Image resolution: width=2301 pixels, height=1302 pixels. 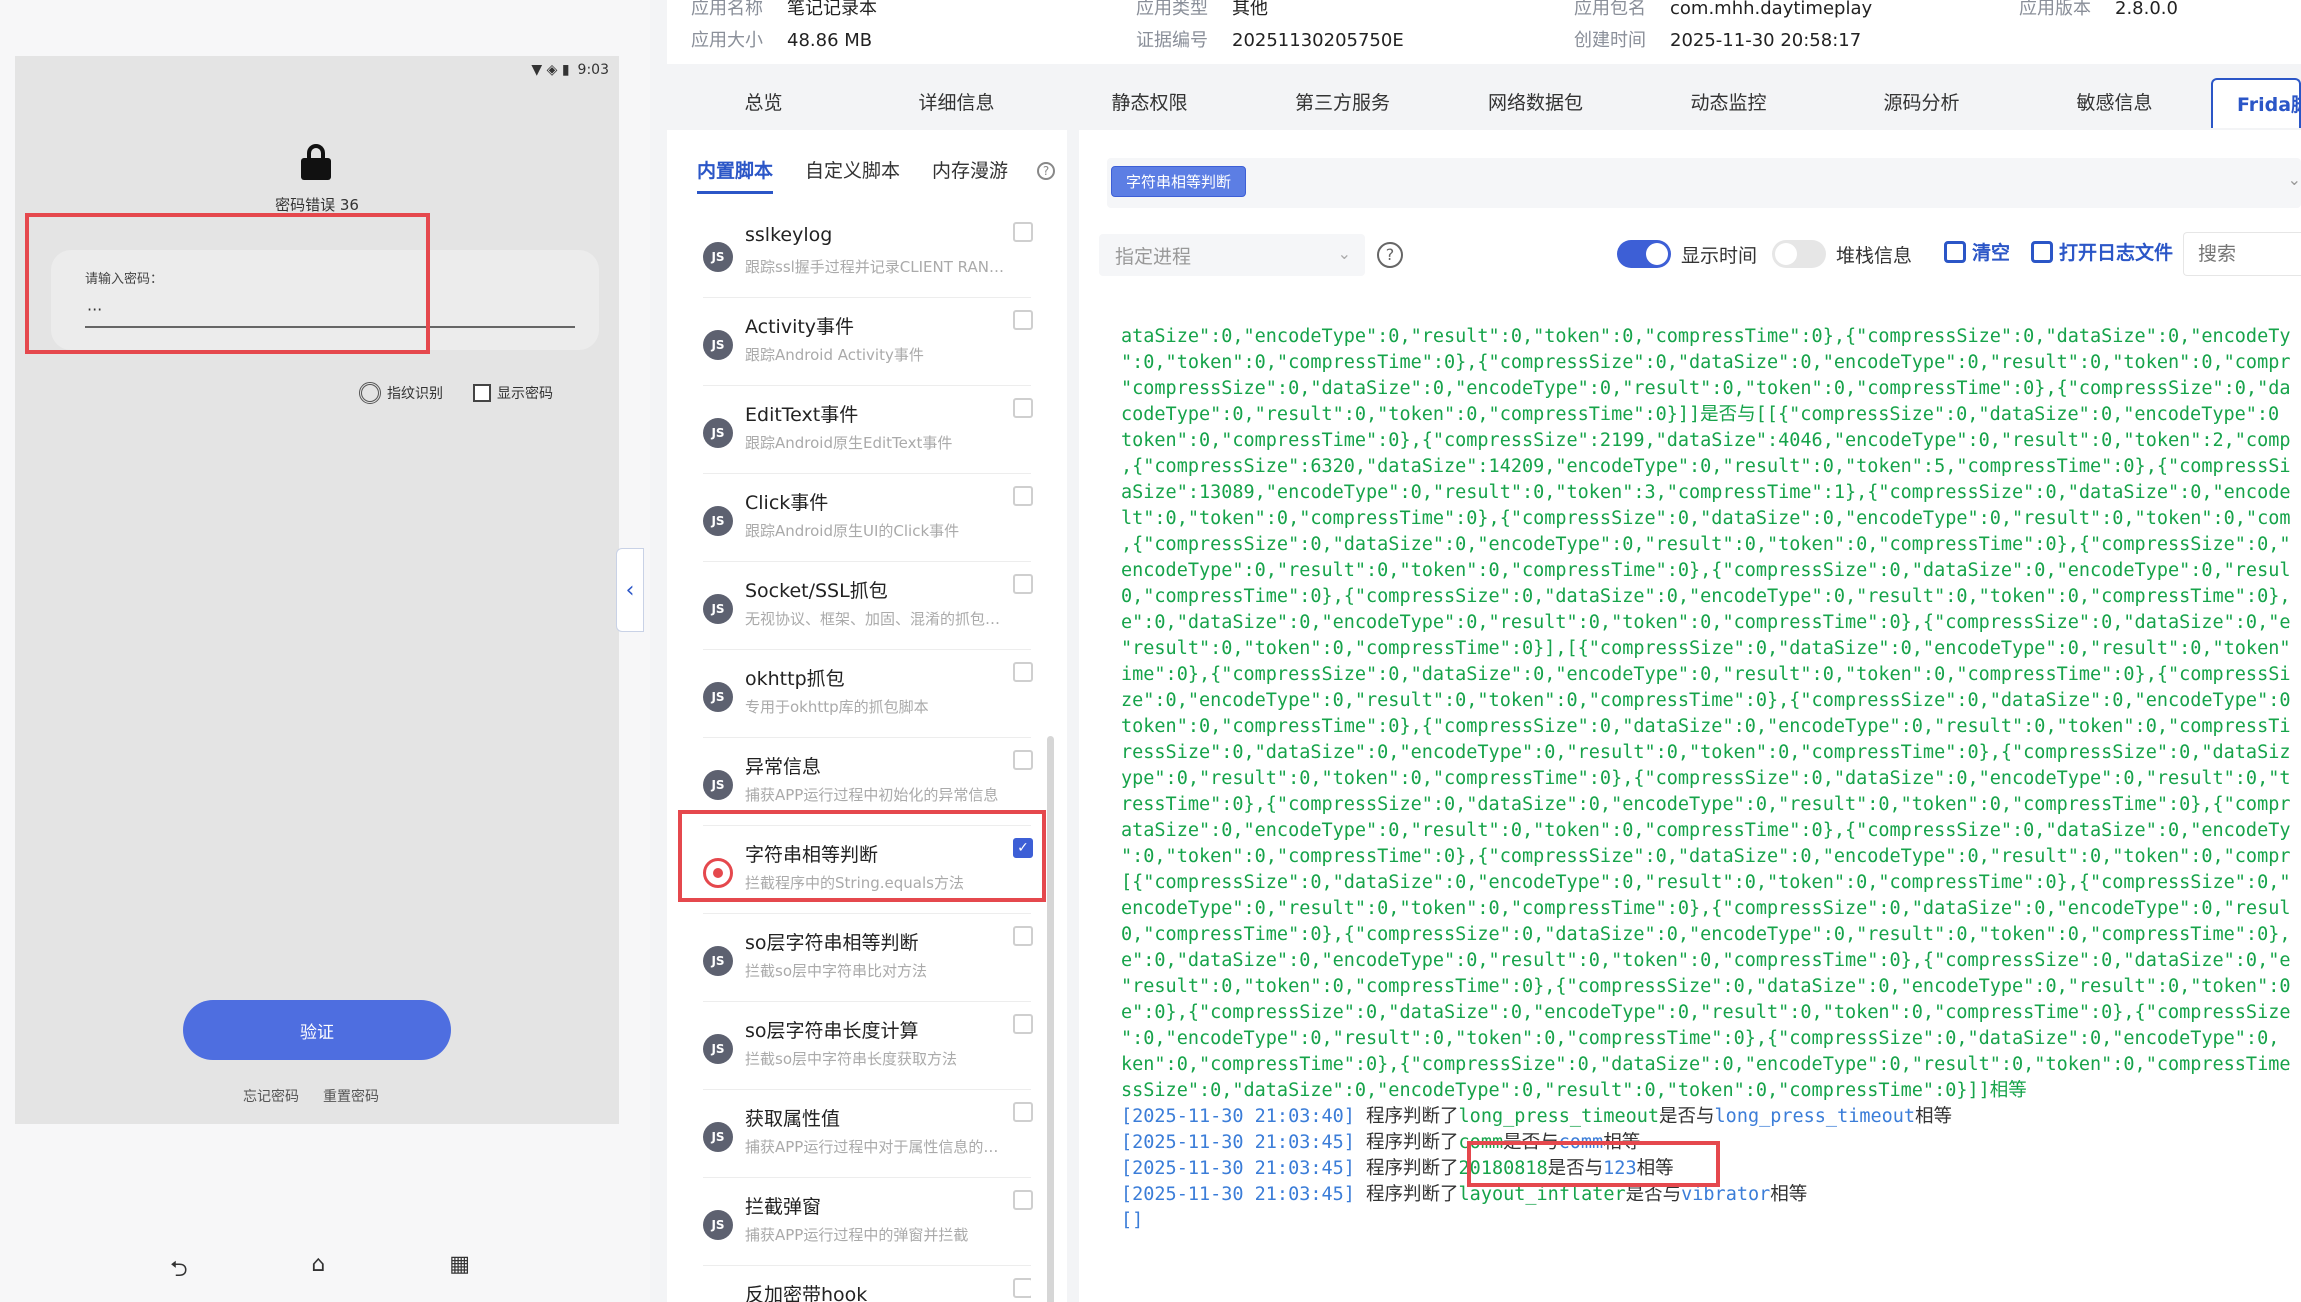 What do you see at coordinates (459, 1271) in the screenshot?
I see `recent-apps-icon: ▦` at bounding box center [459, 1271].